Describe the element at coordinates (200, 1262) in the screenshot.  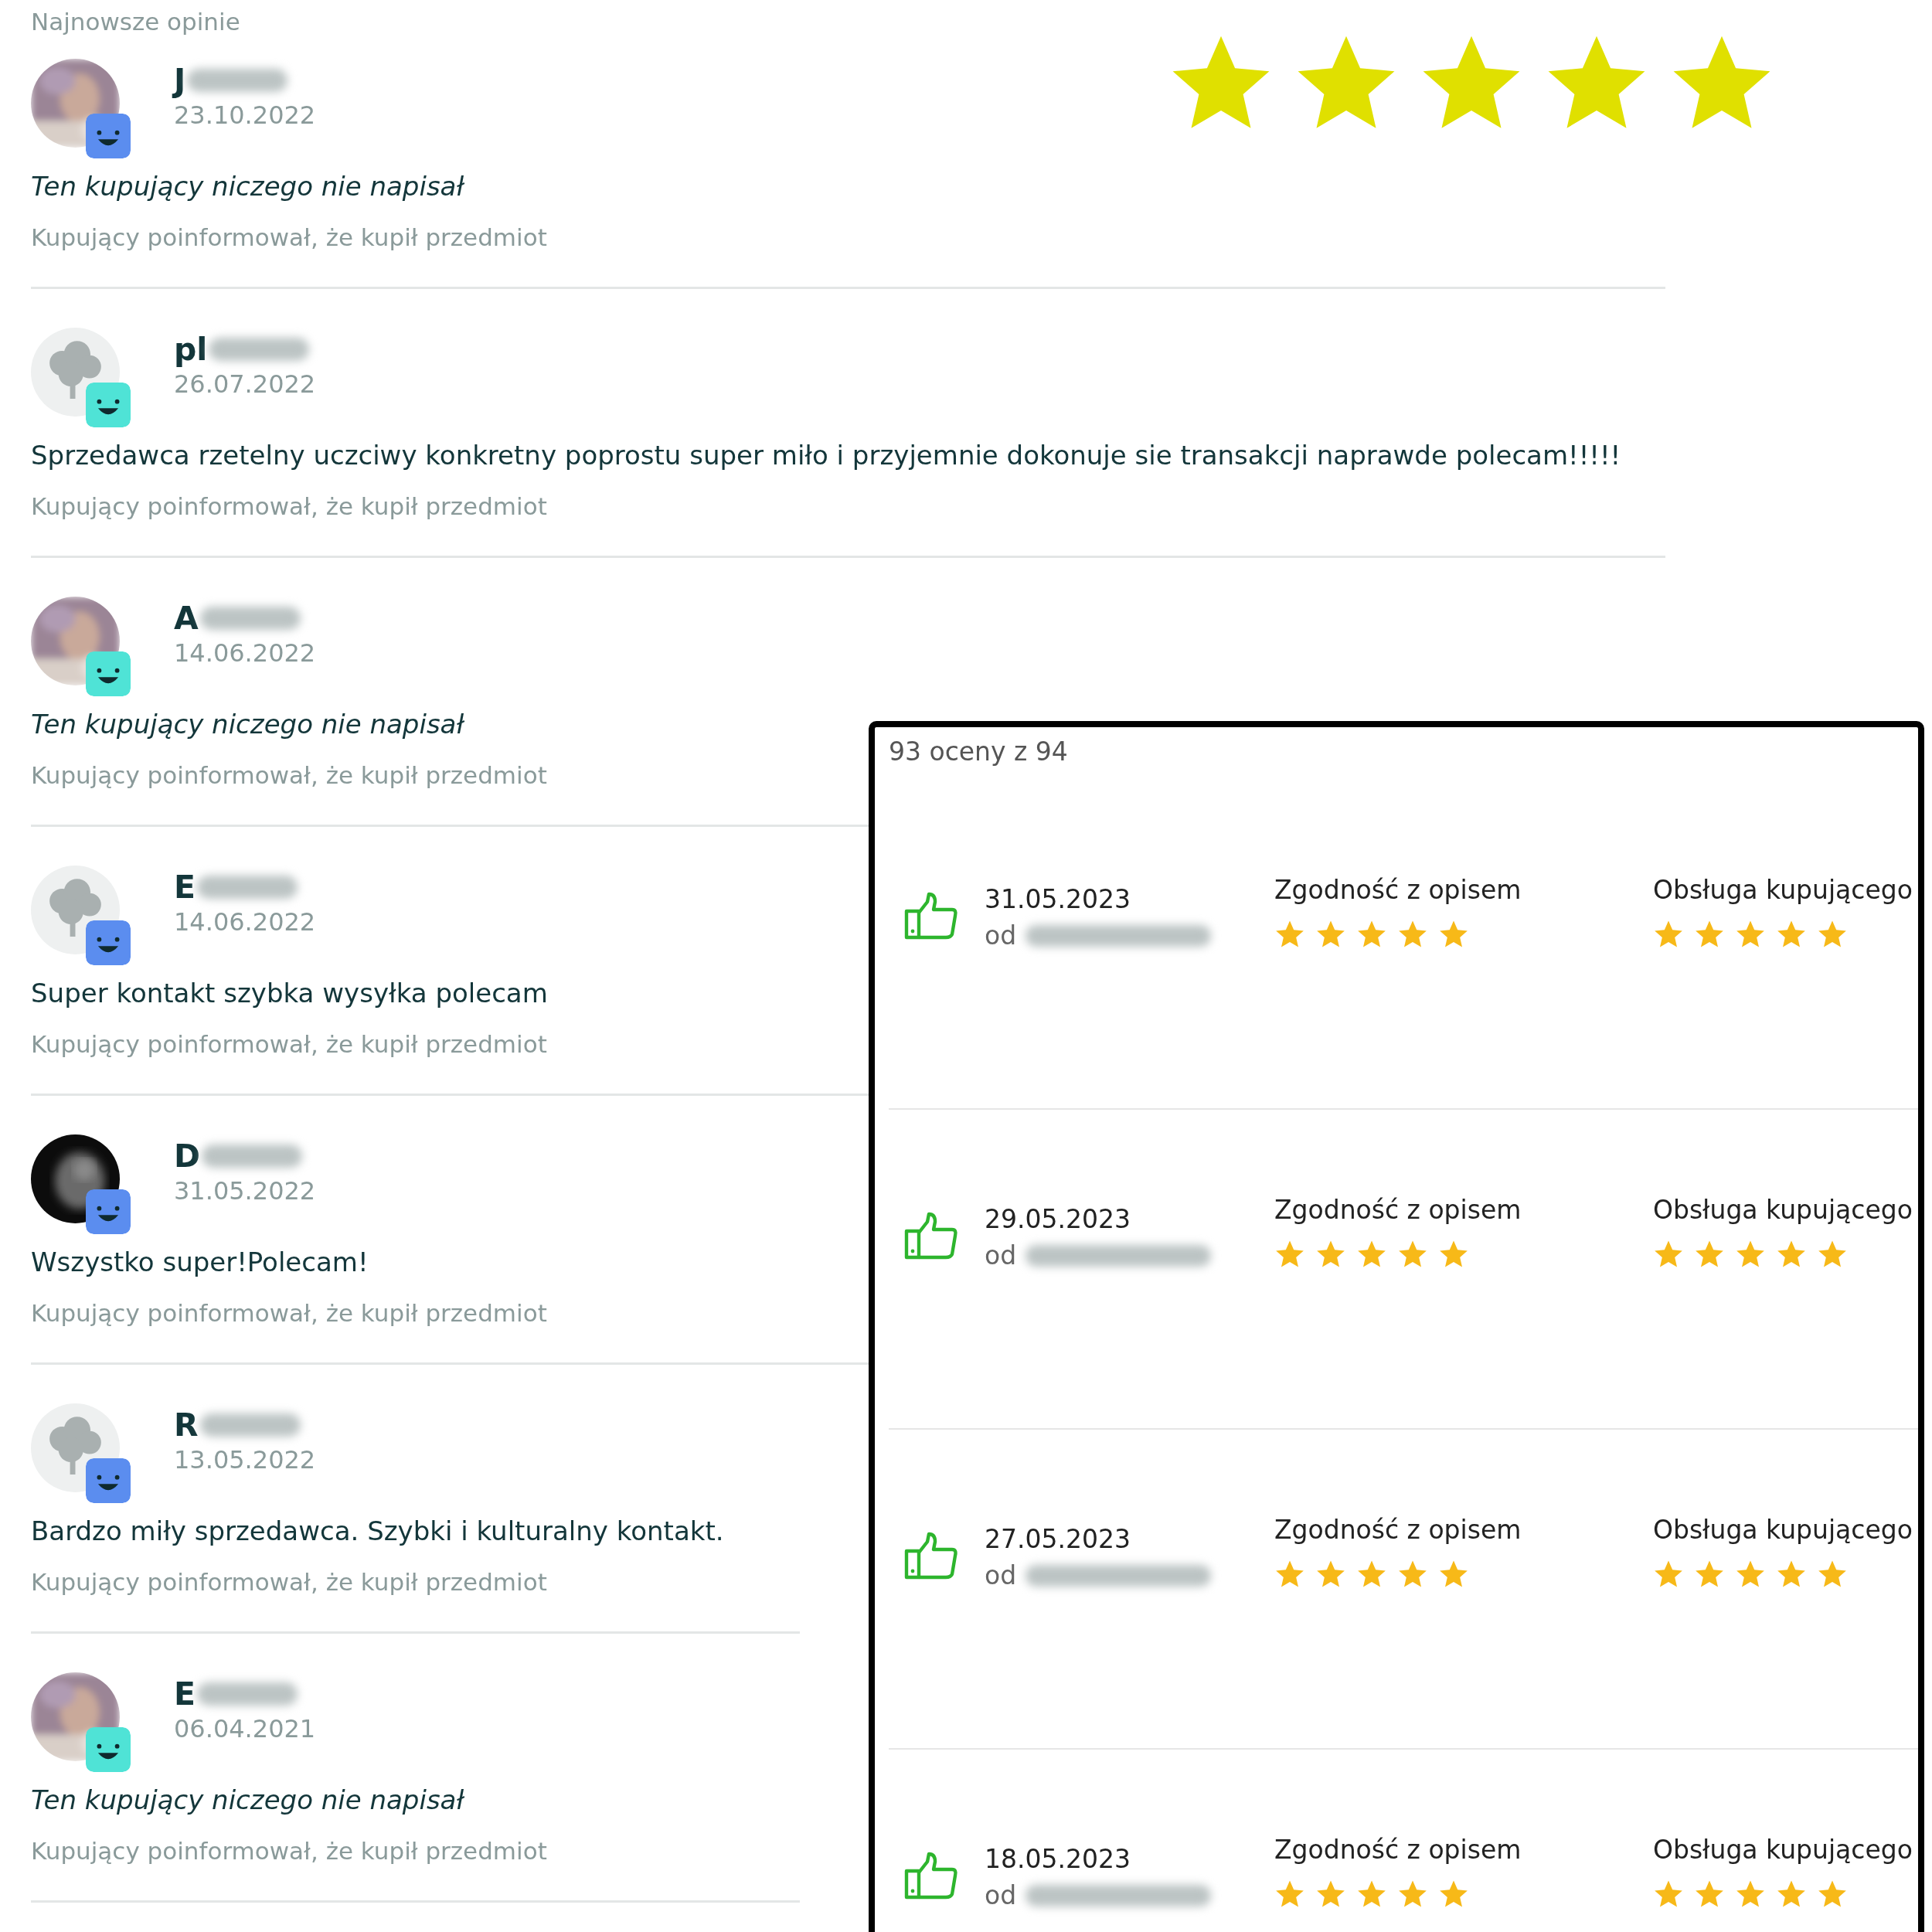
I see `review-comment: Wszystko super!Polecam!` at that location.